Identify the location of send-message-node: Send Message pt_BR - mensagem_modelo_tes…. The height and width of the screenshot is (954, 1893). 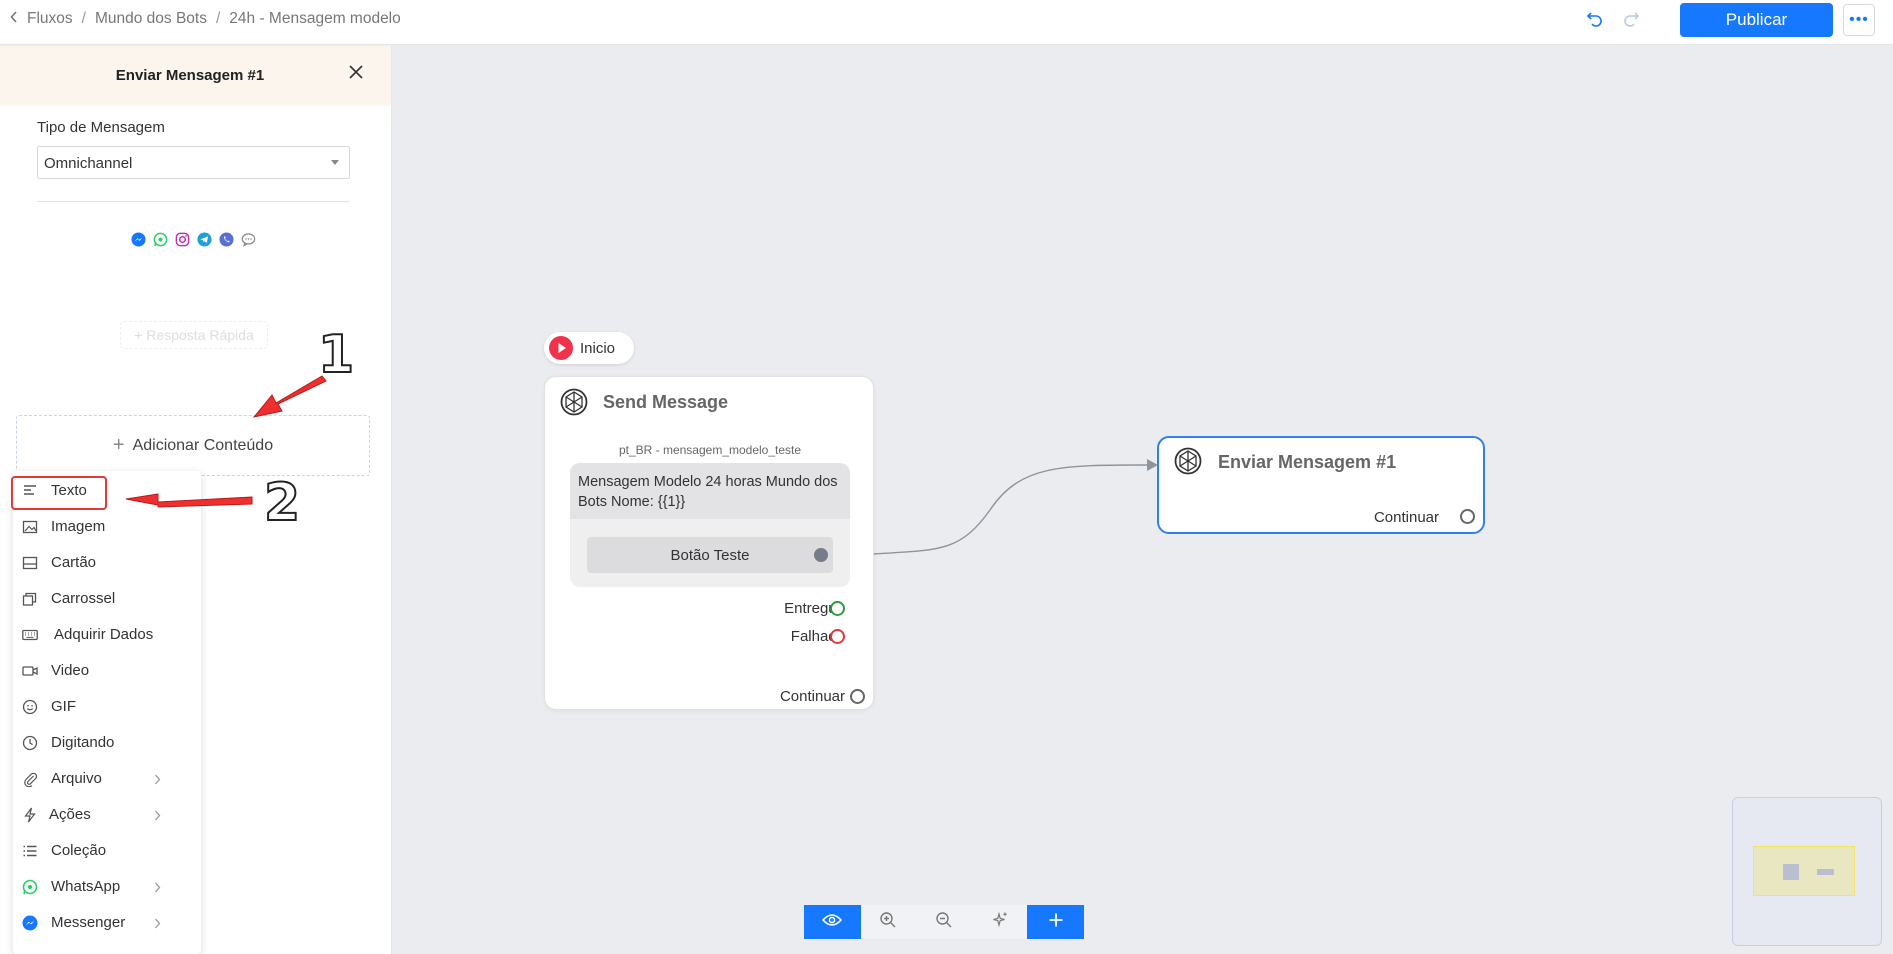
(709, 543).